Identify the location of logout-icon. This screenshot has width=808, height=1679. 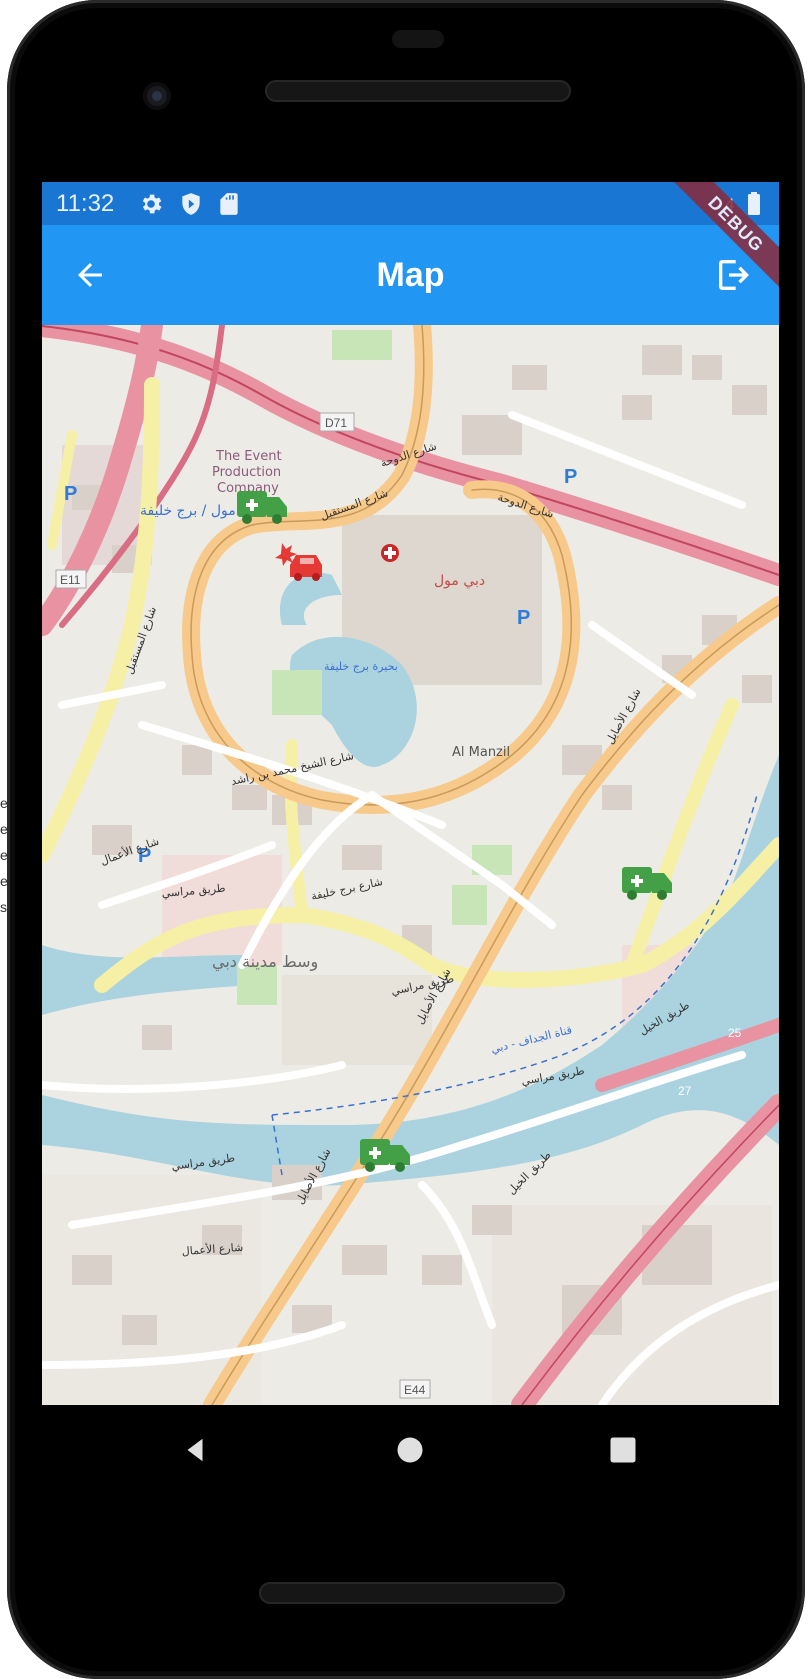
(734, 275).